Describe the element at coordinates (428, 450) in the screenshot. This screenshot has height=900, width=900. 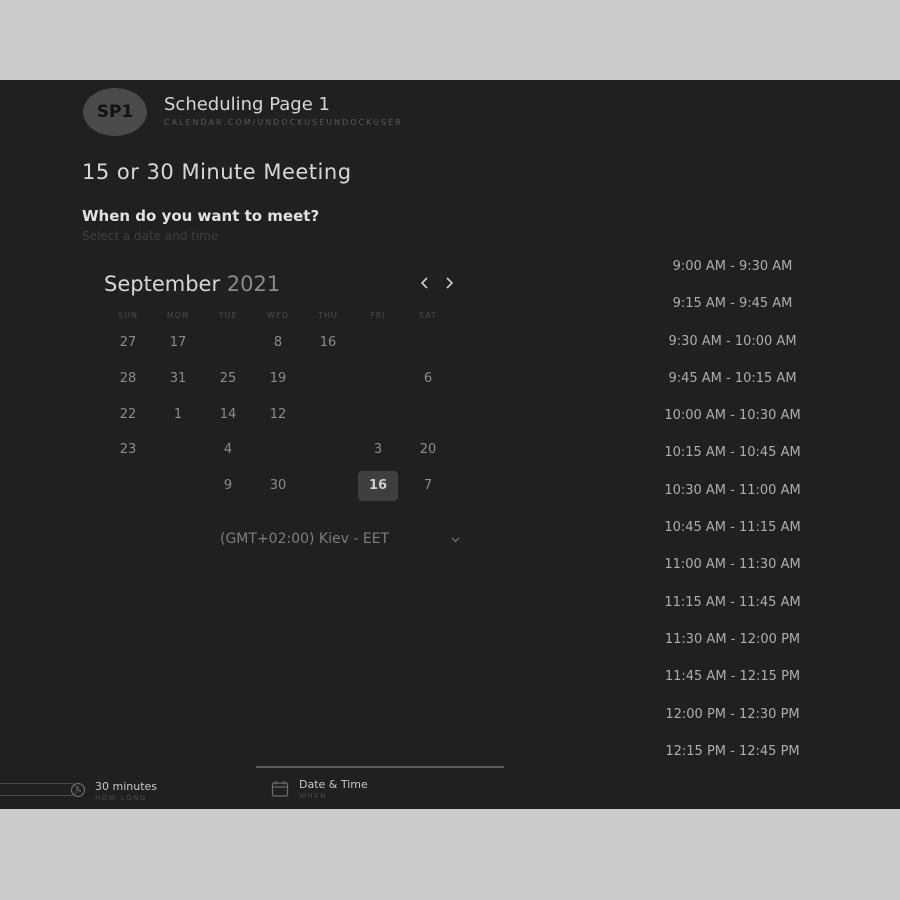
I see `calendar-day: 20` at that location.